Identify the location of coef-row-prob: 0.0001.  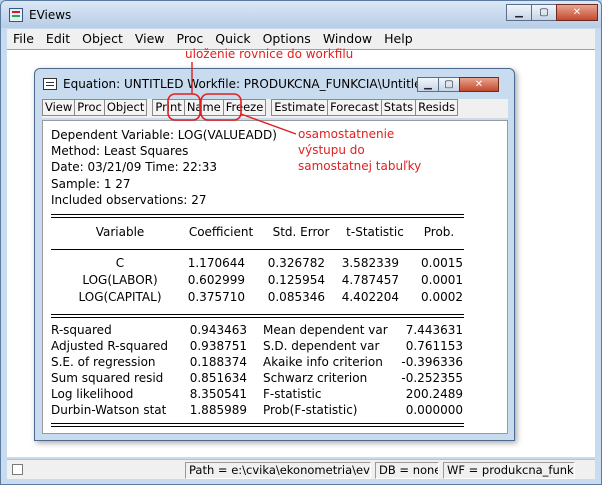
(442, 280).